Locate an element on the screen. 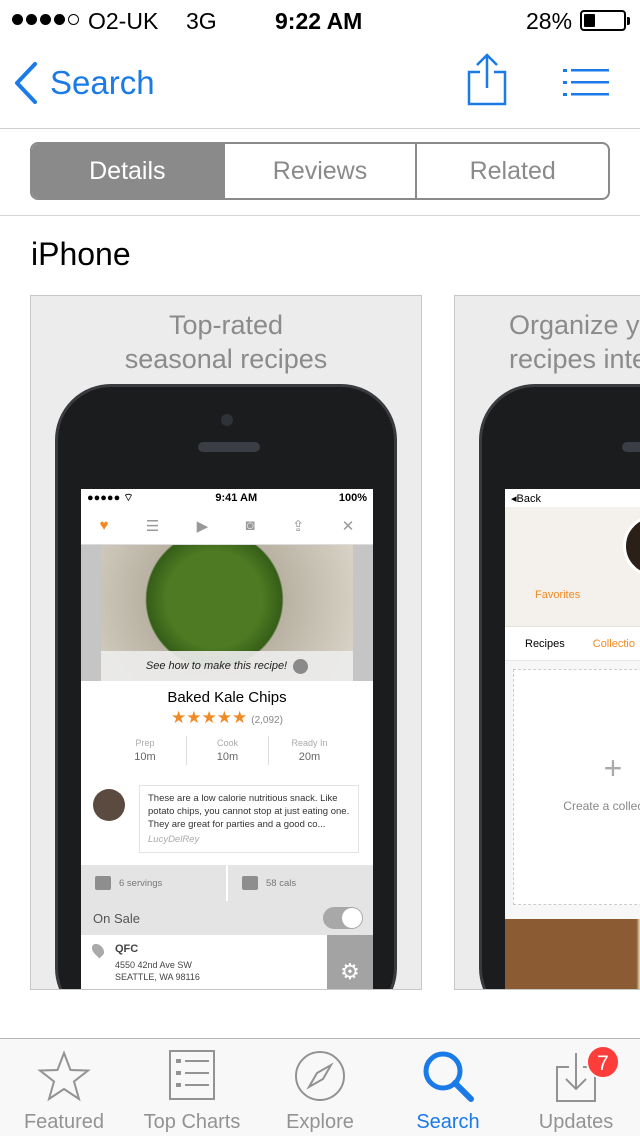 The width and height of the screenshot is (640, 1136). recipe-title: Baked Kale Chips is located at coordinates (227, 697).